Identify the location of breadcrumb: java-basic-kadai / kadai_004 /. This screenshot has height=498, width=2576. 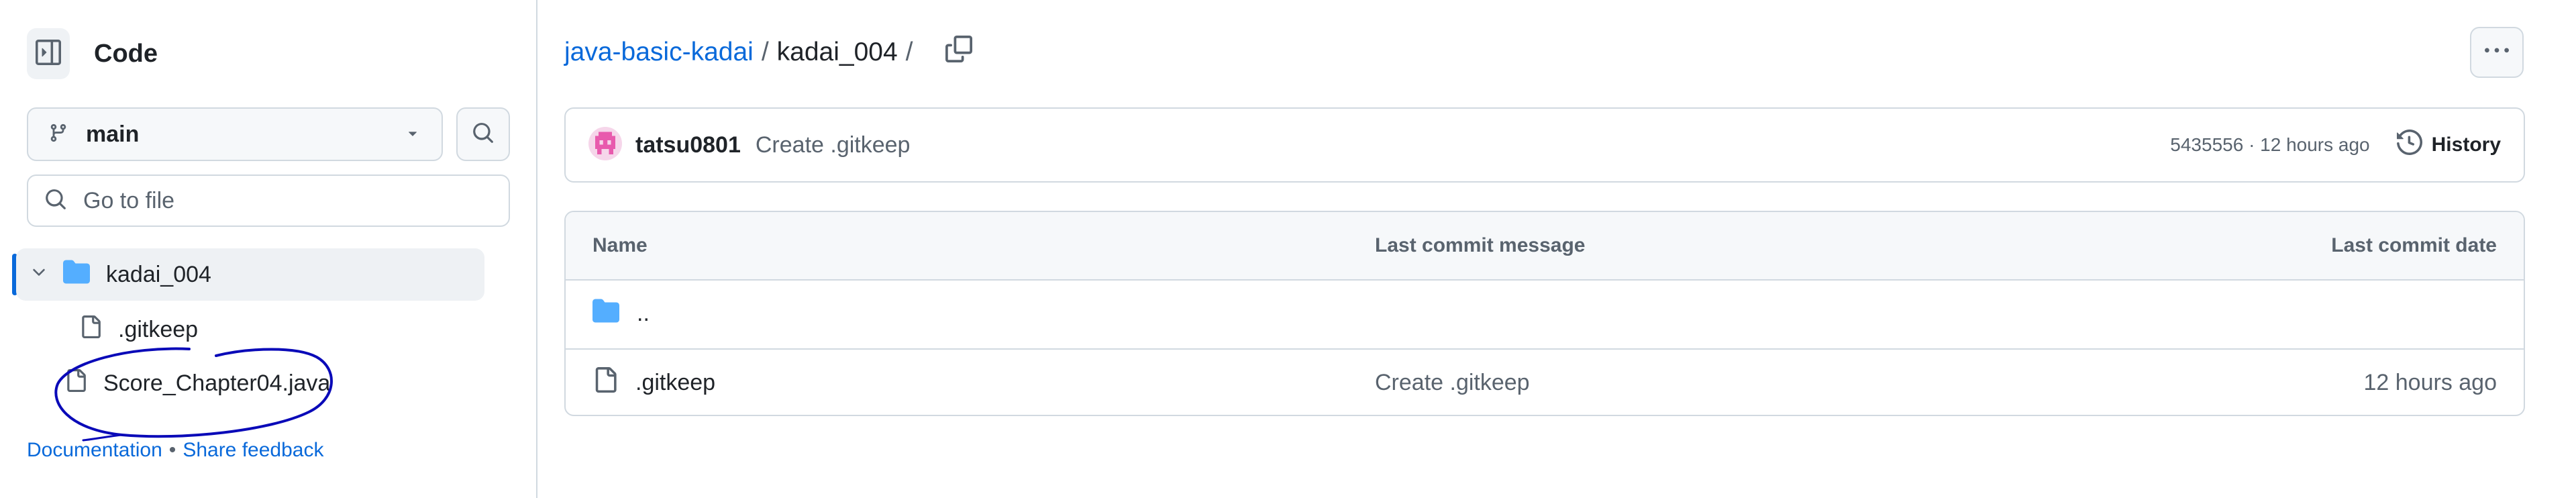
(768, 53).